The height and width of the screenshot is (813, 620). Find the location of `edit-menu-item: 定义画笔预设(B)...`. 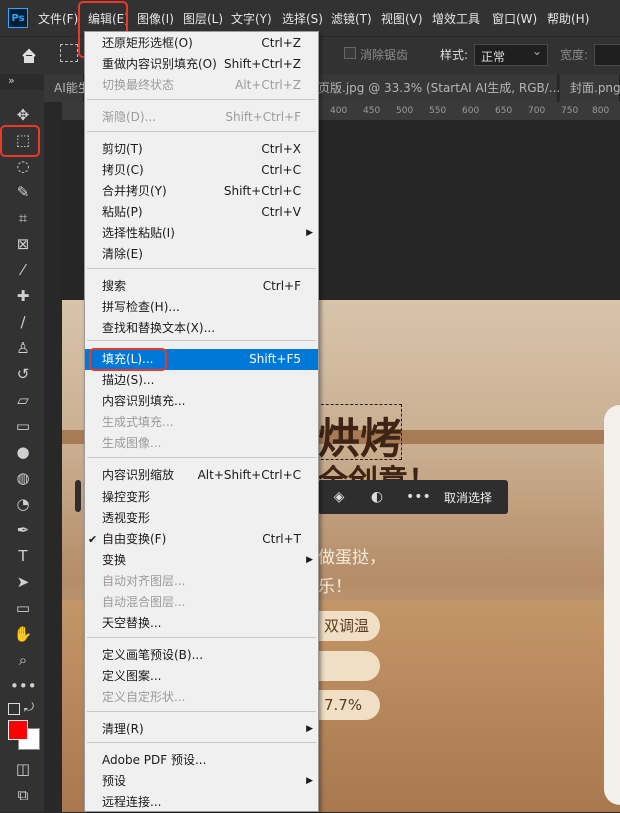

edit-menu-item: 定义画笔预设(B)... is located at coordinates (201, 655).